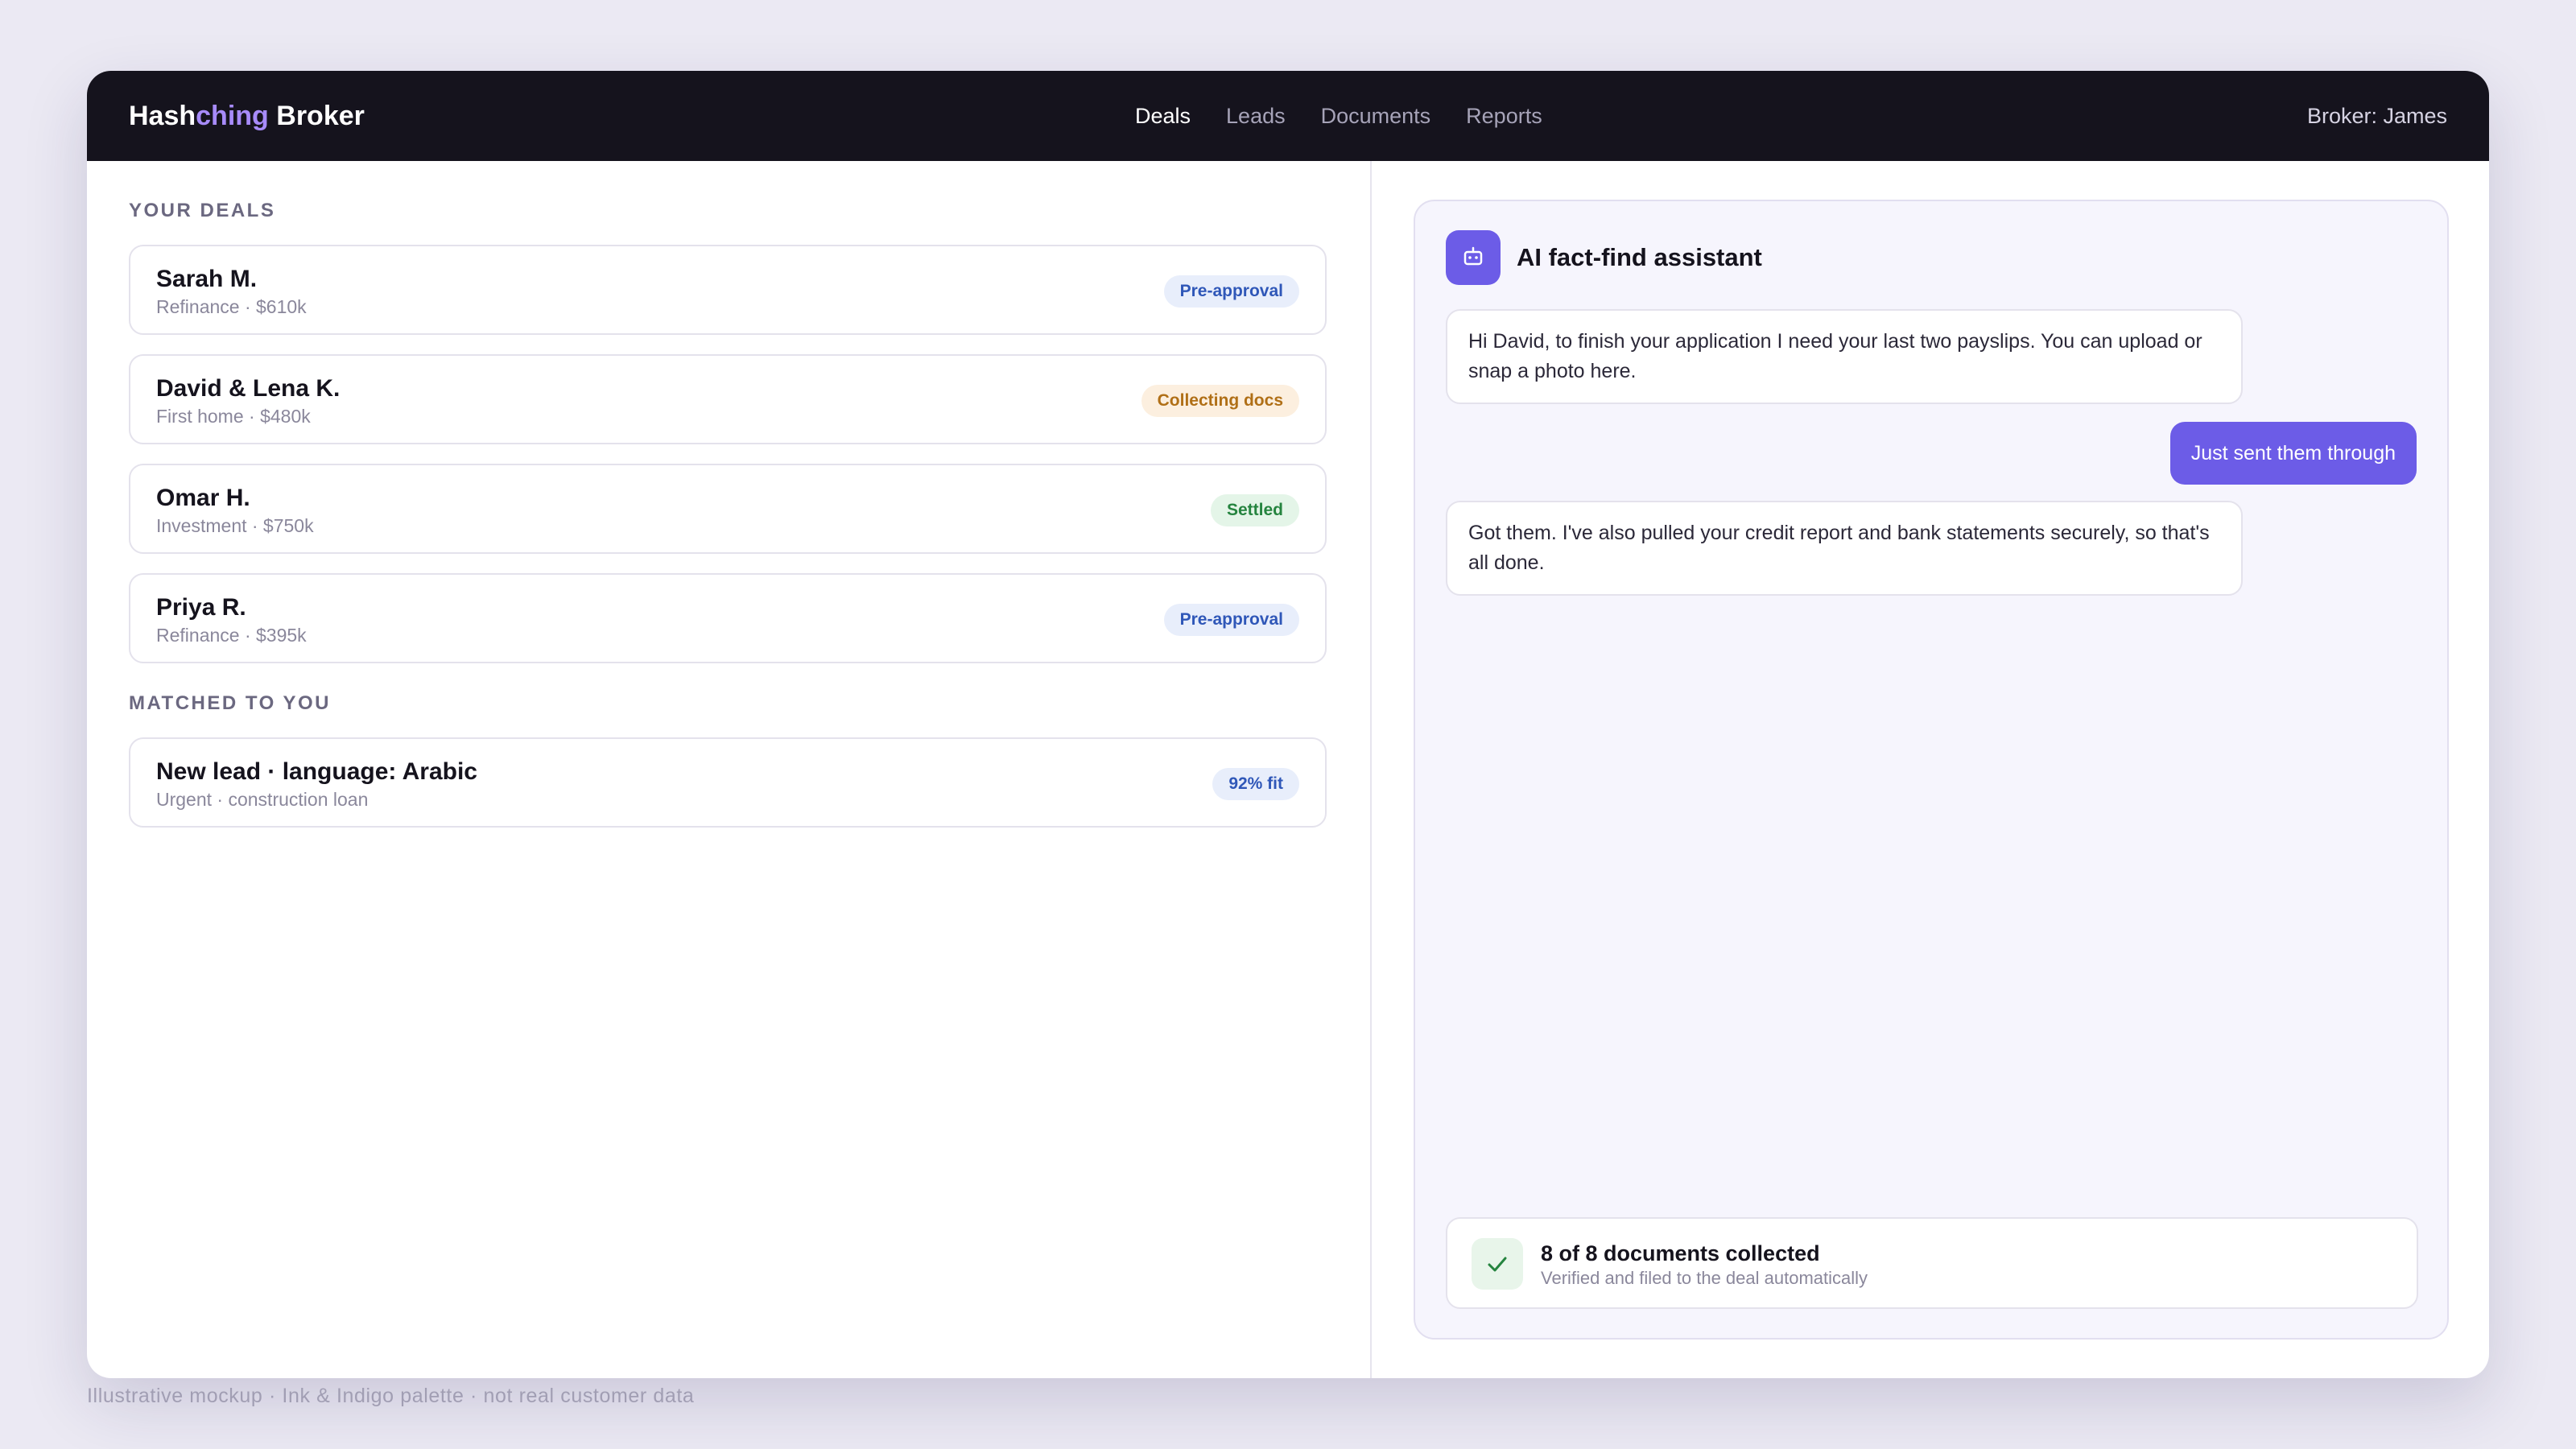  What do you see at coordinates (232, 116) in the screenshot?
I see `brand-text-accent: ching` at bounding box center [232, 116].